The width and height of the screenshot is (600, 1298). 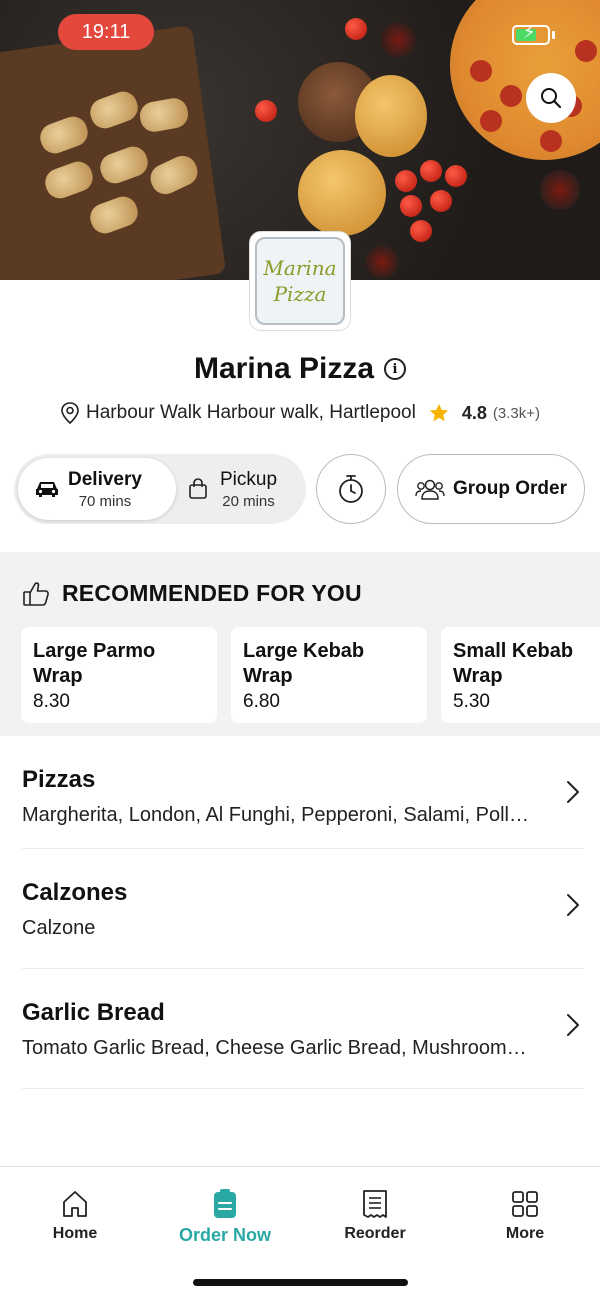 I want to click on recommended-item-name: Small Kebab Wrap, so click(x=513, y=663).